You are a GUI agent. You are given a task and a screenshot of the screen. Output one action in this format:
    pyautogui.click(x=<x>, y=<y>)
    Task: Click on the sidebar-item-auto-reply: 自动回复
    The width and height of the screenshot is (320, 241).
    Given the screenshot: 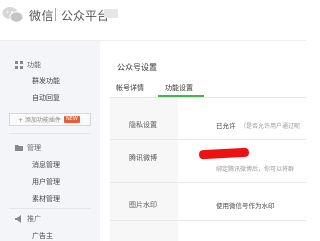 What is the action you would take?
    pyautogui.click(x=46, y=98)
    